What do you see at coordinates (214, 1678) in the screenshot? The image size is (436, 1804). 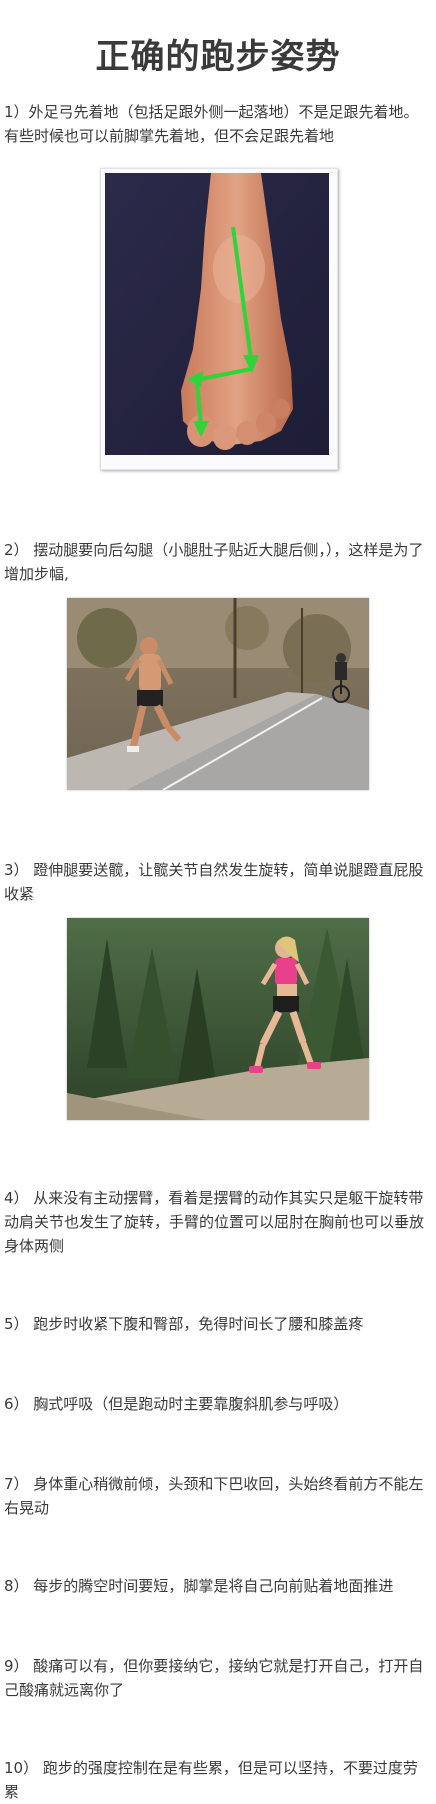 I see `paragraph-9: 9） 酸痛可以有，但你要接纳它，接纳它就是打开自己，打开自己酸痛就远离你了` at bounding box center [214, 1678].